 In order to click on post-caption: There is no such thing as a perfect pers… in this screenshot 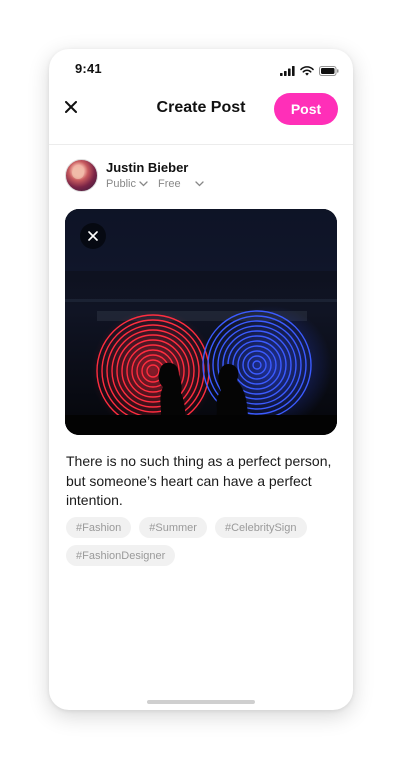, I will do `click(201, 481)`.